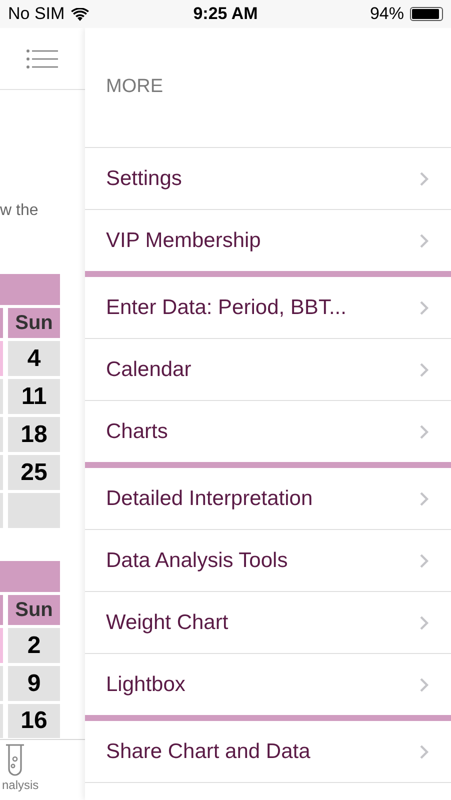 The image size is (451, 800). Describe the element at coordinates (34, 396) in the screenshot. I see `date-cell: 11` at that location.